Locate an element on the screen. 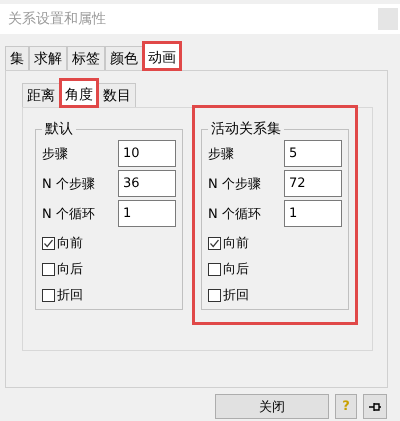 This screenshot has height=421, width=400. tab: 角度 is located at coordinates (79, 93).